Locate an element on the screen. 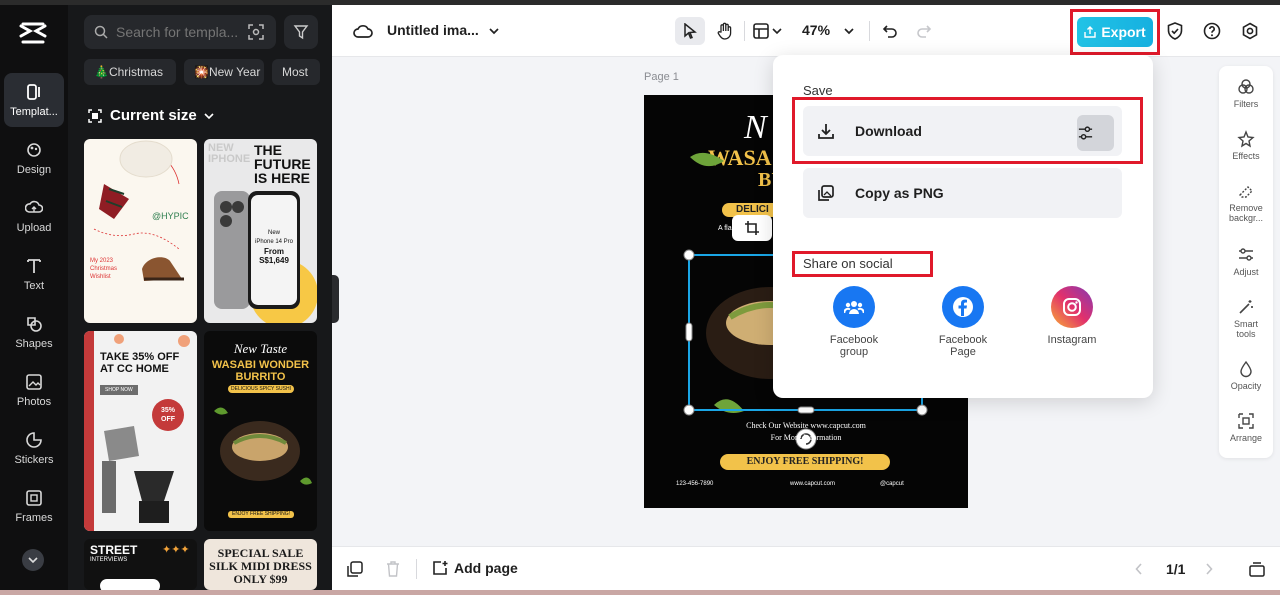  share-instagram: Instagram is located at coordinates (1072, 316).